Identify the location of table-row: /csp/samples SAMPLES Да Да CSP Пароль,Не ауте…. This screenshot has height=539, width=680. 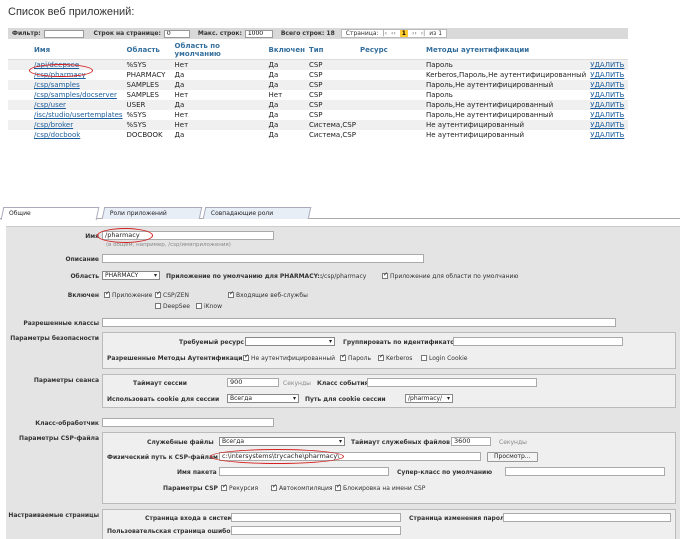
(318, 85).